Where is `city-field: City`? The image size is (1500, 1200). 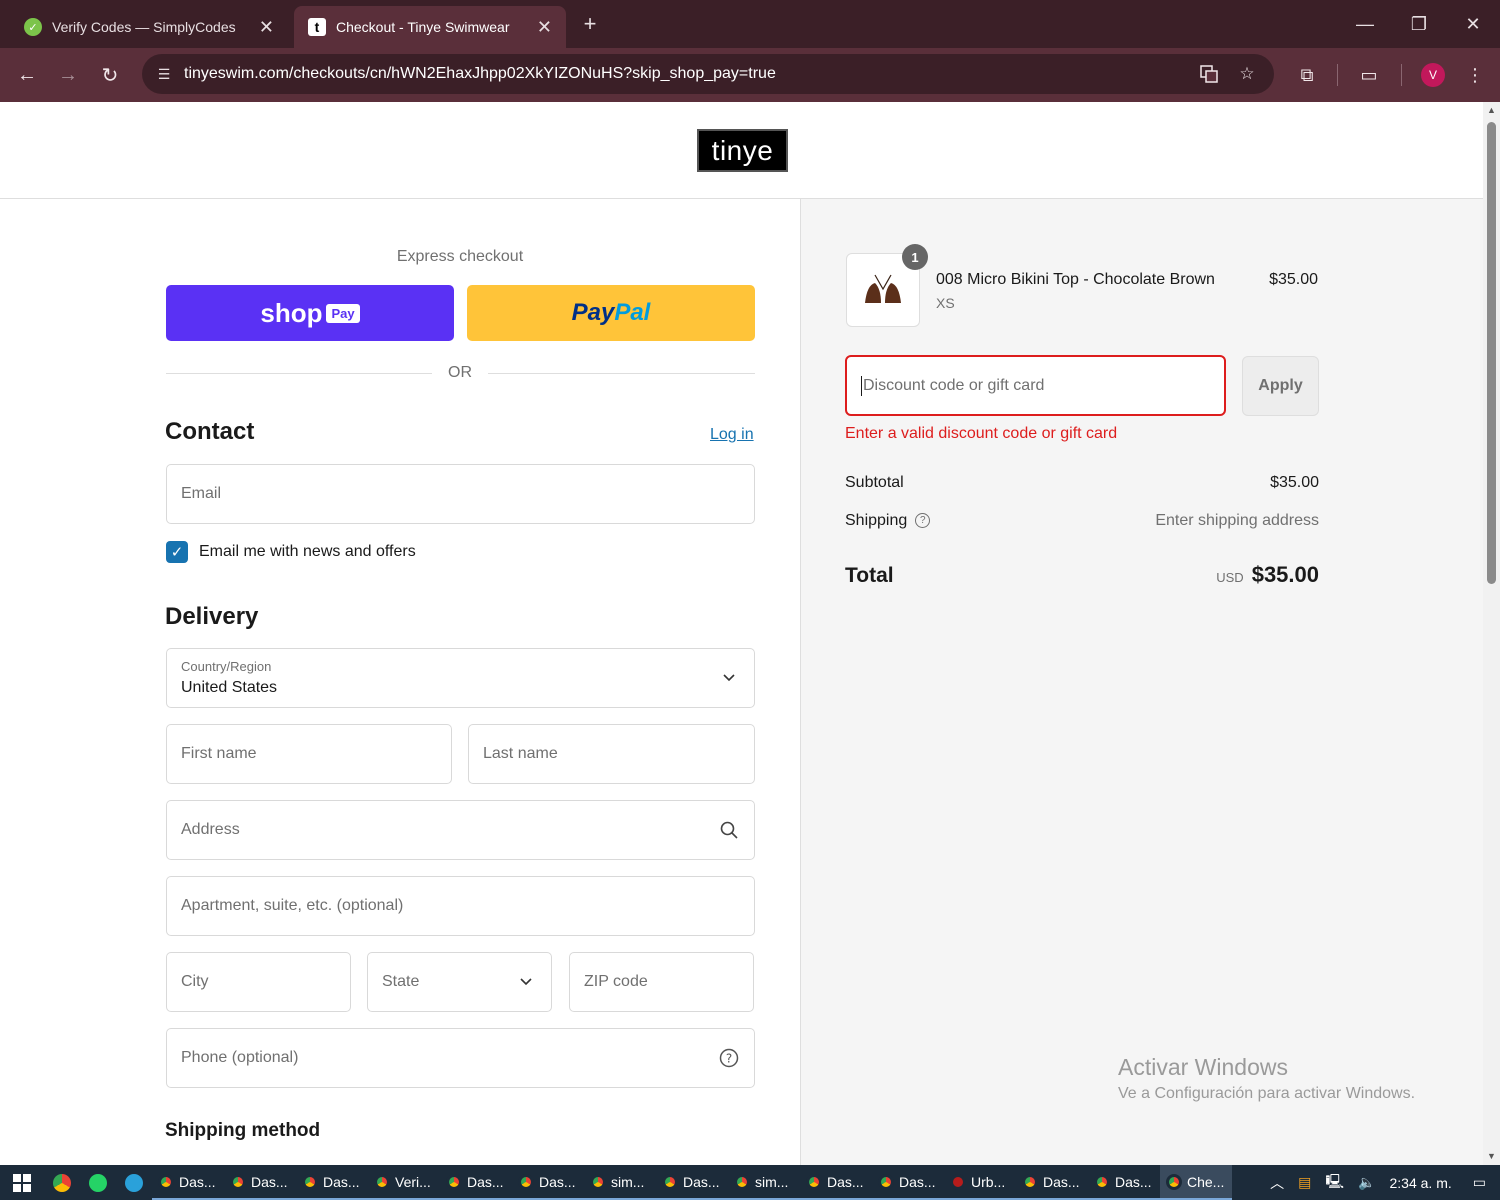
city-field: City is located at coordinates (258, 982).